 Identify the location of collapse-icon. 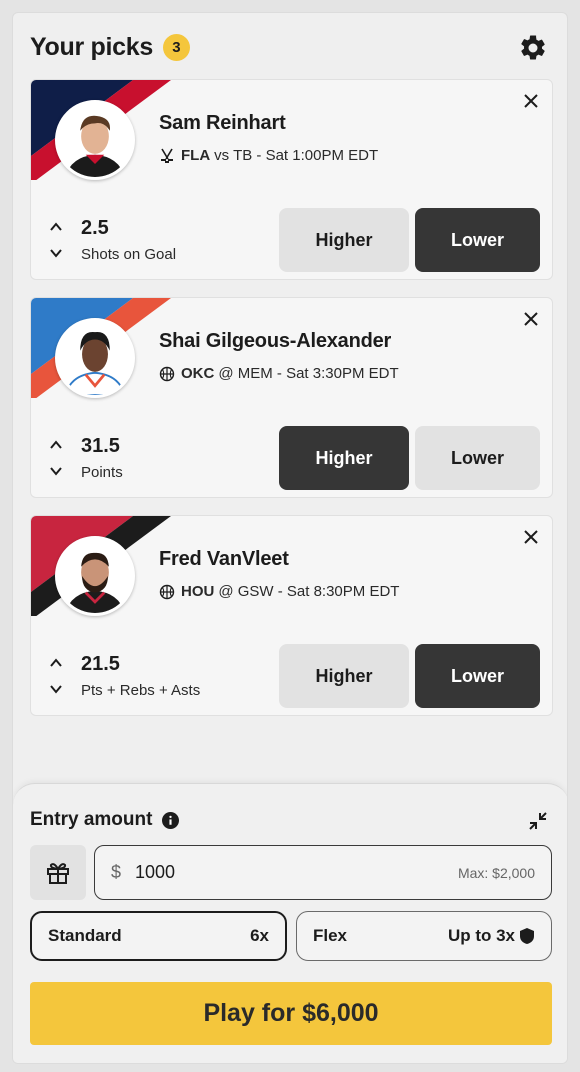
(538, 821).